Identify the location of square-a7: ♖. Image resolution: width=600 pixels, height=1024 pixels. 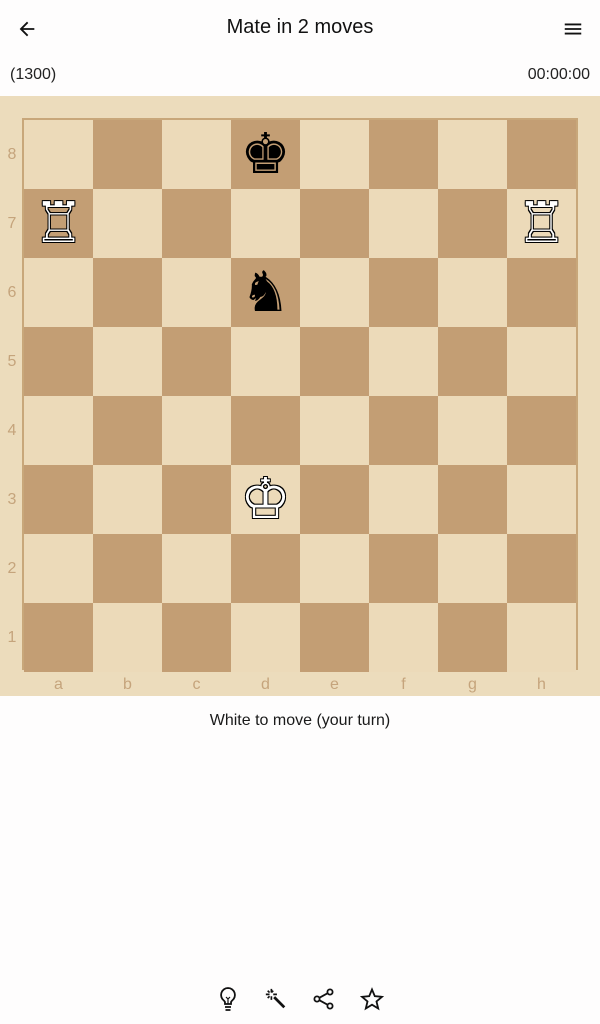
(58, 223).